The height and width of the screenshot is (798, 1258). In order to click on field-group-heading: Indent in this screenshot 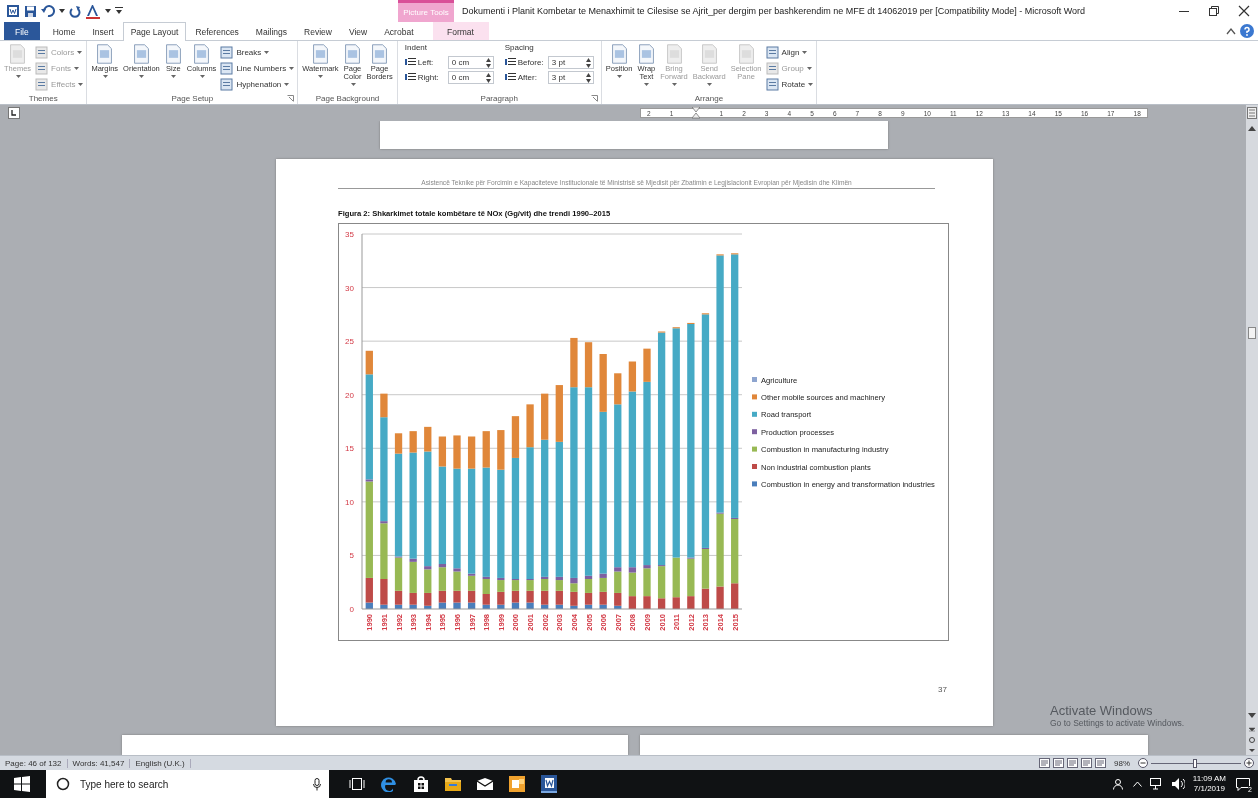, I will do `click(416, 48)`.